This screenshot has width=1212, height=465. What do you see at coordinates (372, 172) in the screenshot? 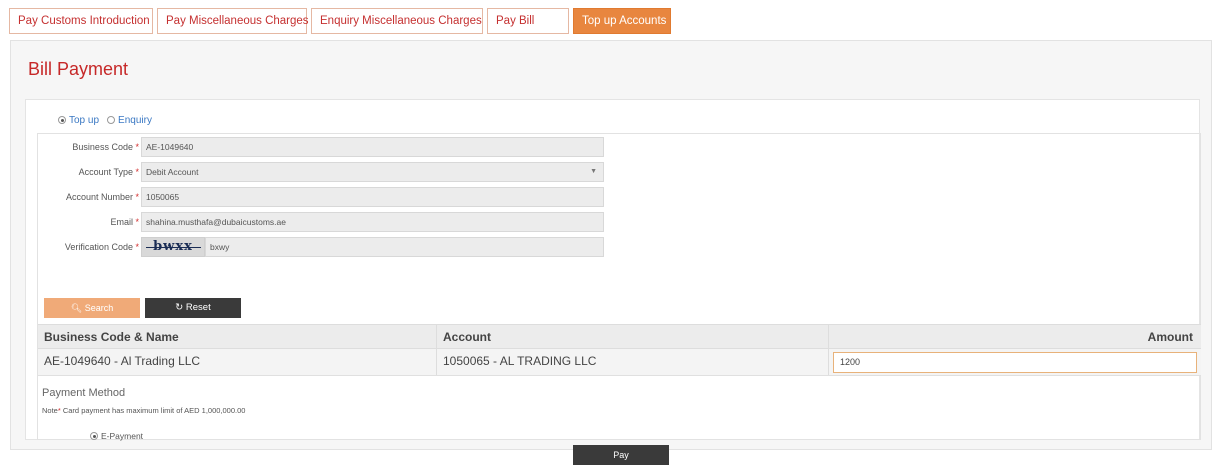
I see `account-type-select: Debit Account ▼` at bounding box center [372, 172].